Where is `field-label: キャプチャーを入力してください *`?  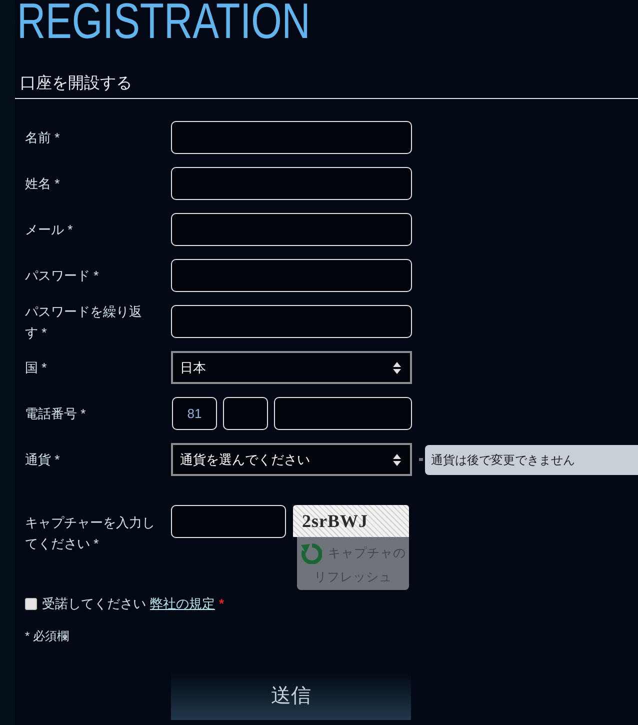 field-label: キャプチャーを入力してください * is located at coordinates (90, 533).